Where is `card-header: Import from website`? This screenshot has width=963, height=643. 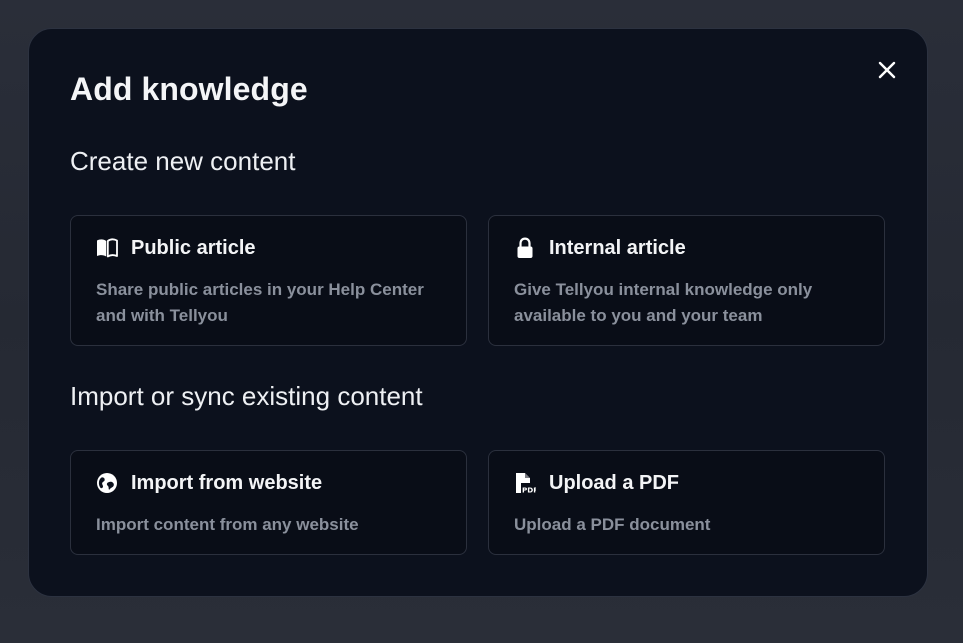
card-header: Import from website is located at coordinates (209, 483).